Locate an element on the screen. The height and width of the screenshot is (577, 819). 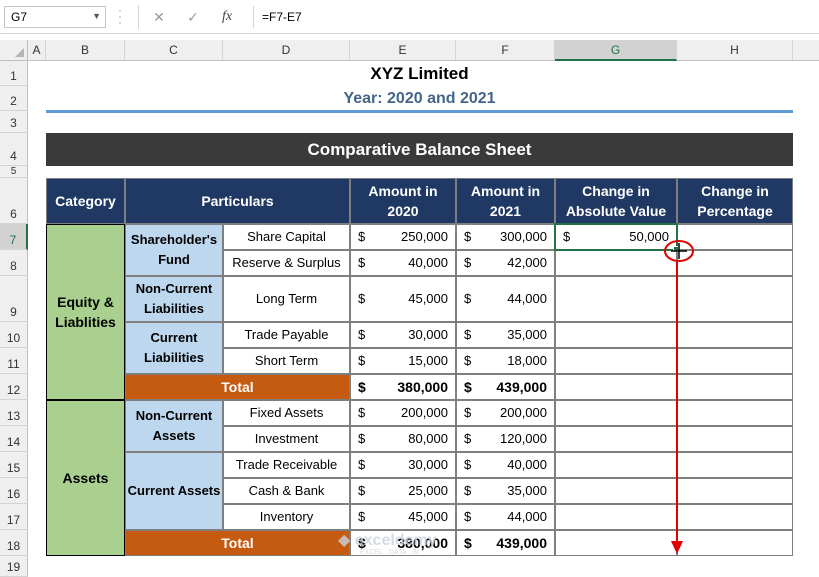
item-name: Short Term is located at coordinates (286, 361).